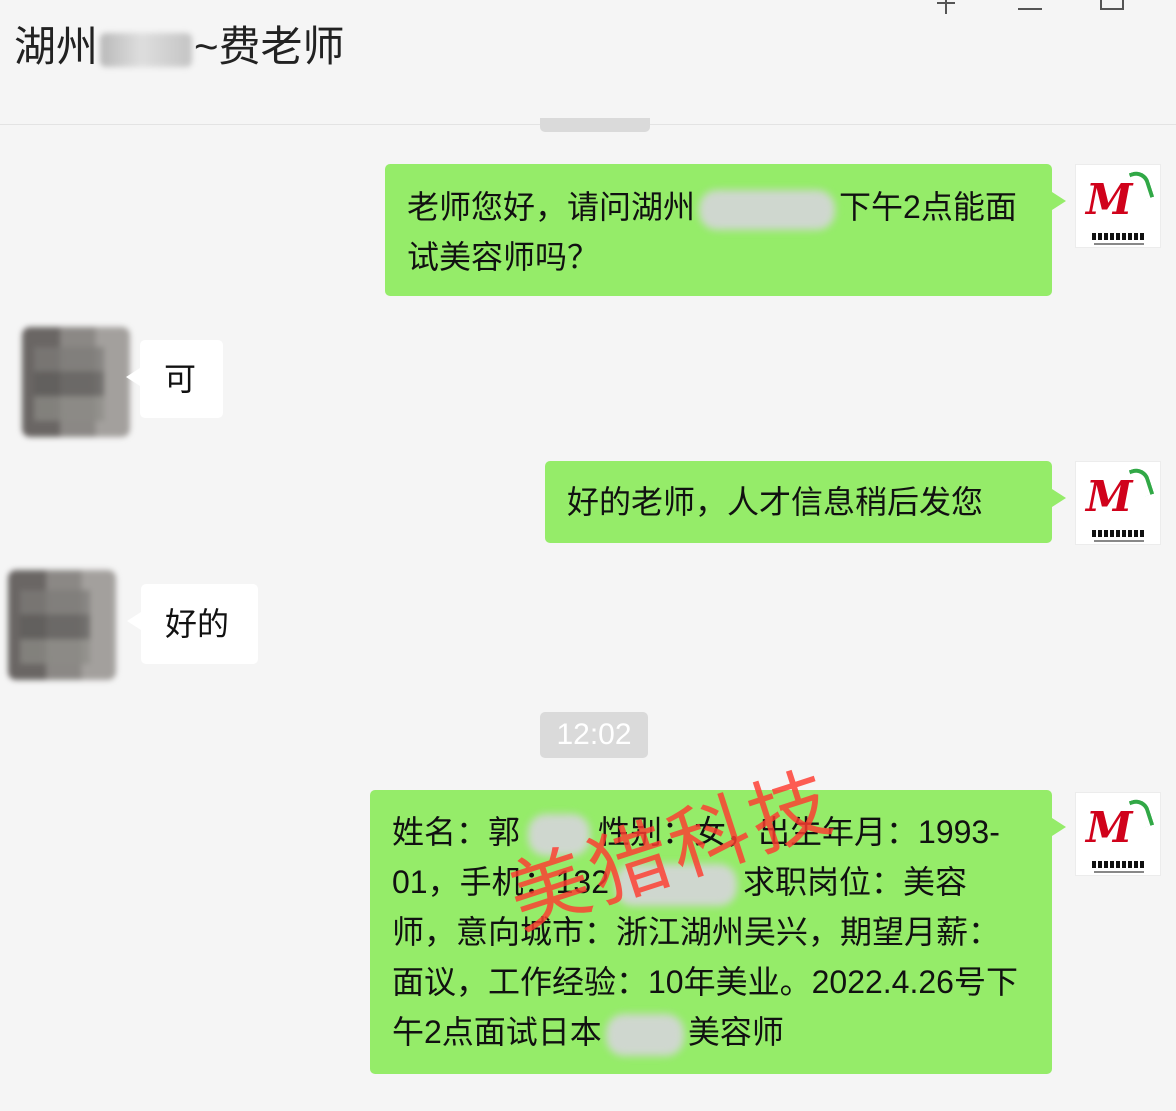 The width and height of the screenshot is (1176, 1111). I want to click on partial-time-divider, so click(595, 125).